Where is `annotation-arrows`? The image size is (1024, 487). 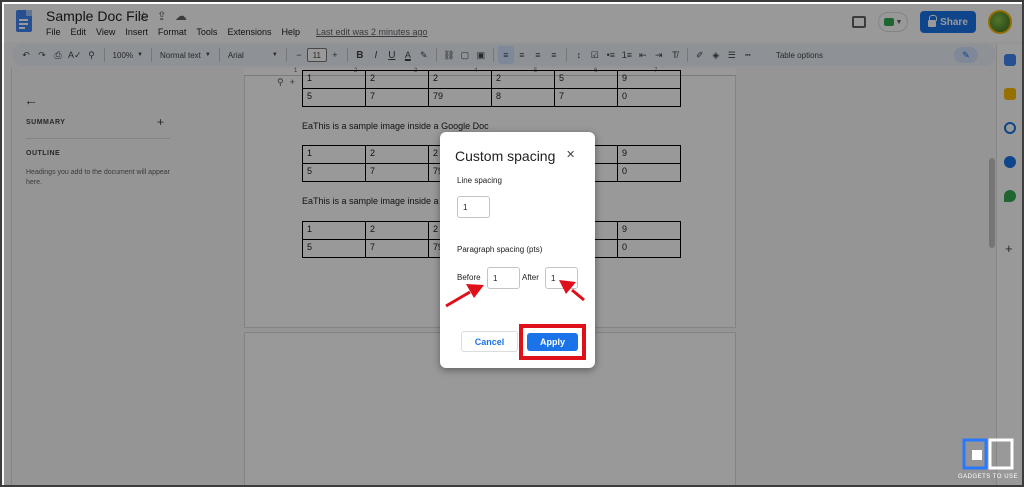
annotation-arrows is located at coordinates (515, 294).